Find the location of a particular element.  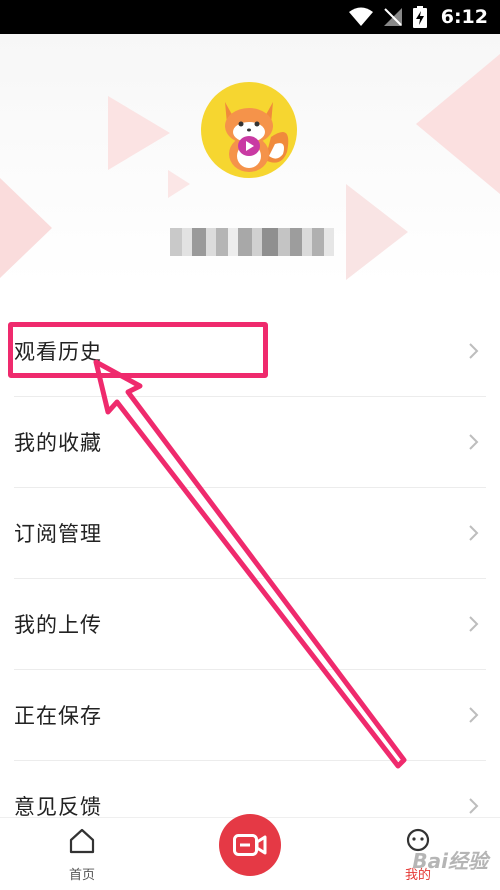

home-icon is located at coordinates (82, 841).